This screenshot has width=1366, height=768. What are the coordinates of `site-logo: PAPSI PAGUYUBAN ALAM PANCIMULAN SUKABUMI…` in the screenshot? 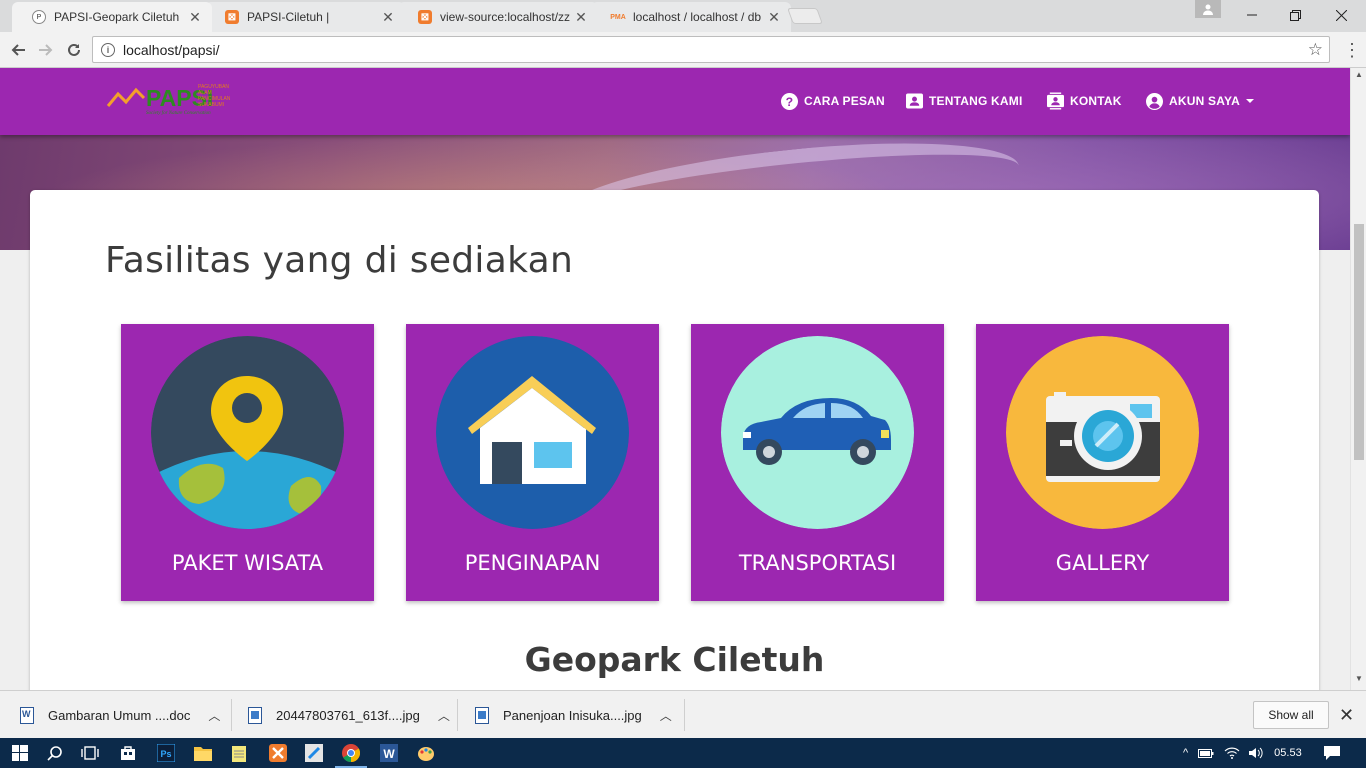 It's located at (171, 96).